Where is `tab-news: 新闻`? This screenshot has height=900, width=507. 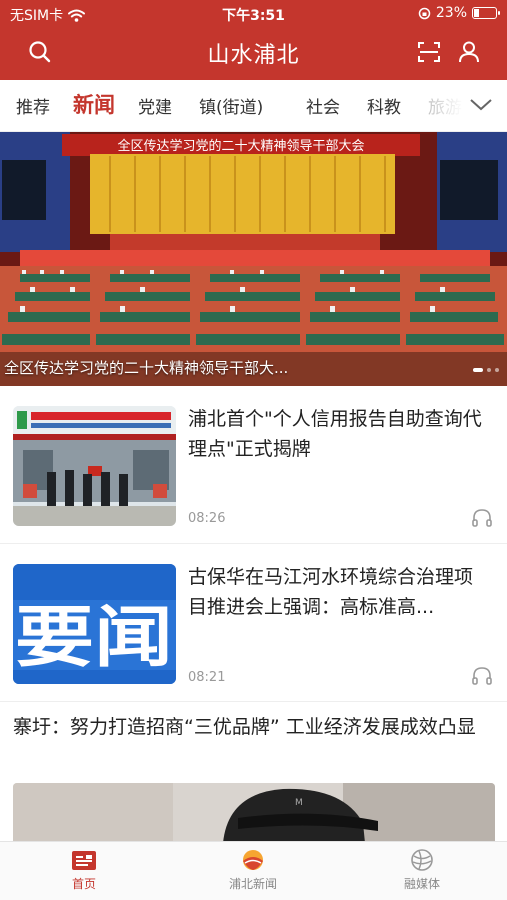 tab-news: 新闻 is located at coordinates (94, 104).